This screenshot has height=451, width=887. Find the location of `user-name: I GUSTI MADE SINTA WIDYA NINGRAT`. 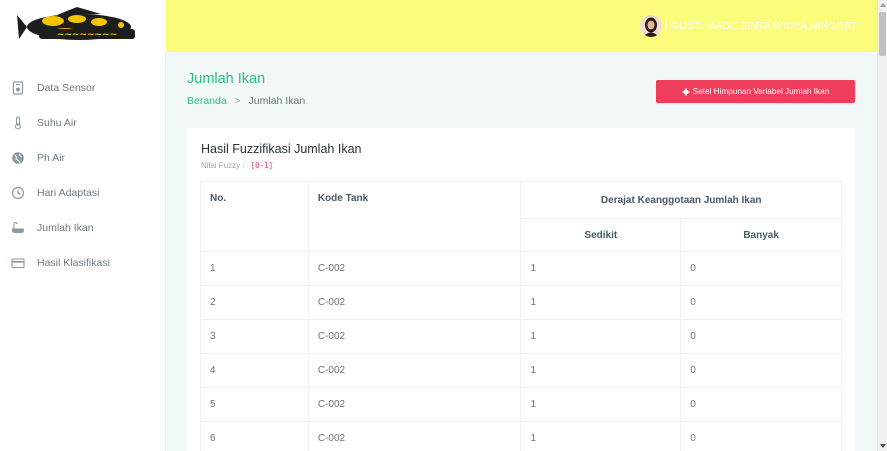

user-name: I GUSTI MADE SINTA WIDYA NINGRAT is located at coordinates (760, 26).